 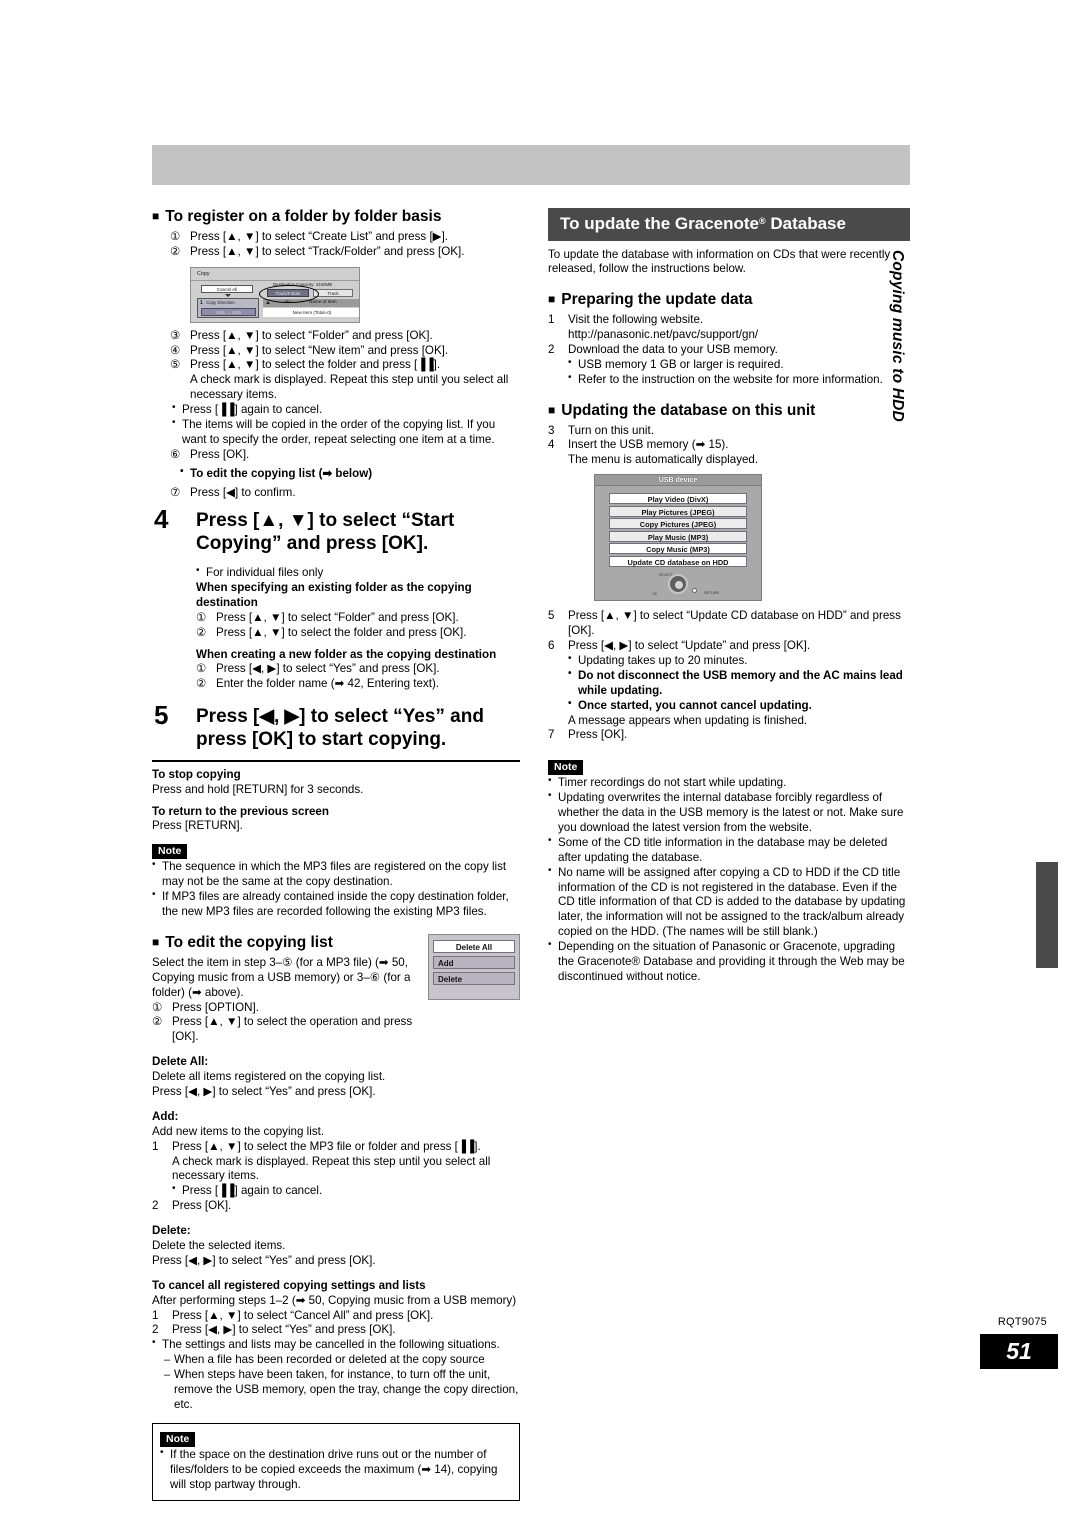 What do you see at coordinates (729, 224) in the screenshot?
I see `section-banner-gracenote: To update the Gracenote® Database` at bounding box center [729, 224].